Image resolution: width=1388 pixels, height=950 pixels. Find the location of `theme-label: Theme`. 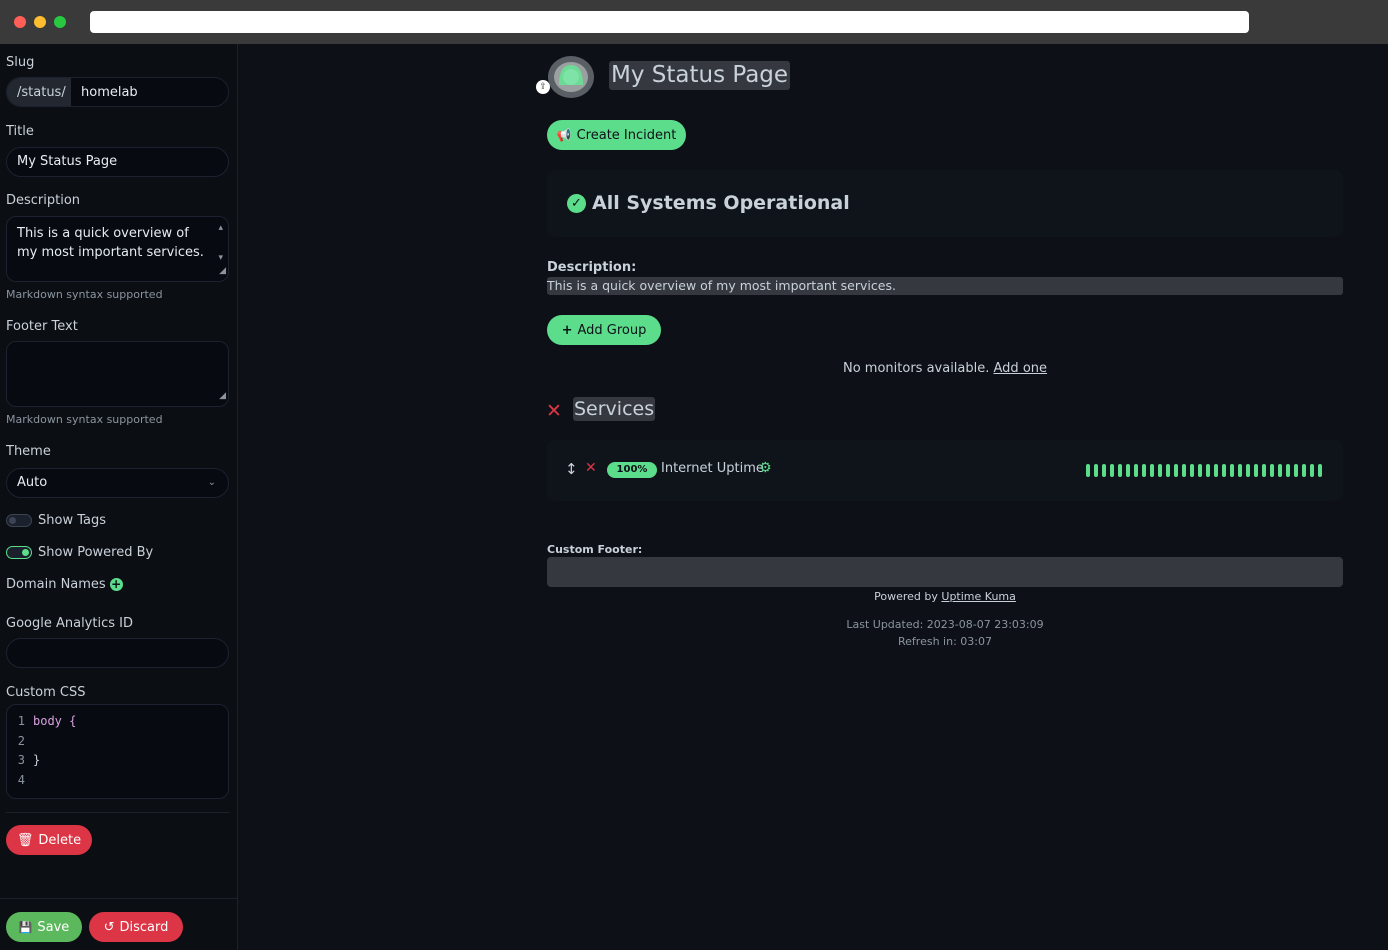

theme-label: Theme is located at coordinates (28, 451).